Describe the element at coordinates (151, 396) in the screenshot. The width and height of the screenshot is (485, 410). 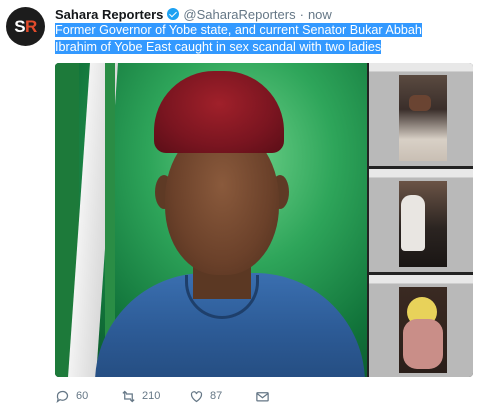
I see `retweet-count: 210` at that location.